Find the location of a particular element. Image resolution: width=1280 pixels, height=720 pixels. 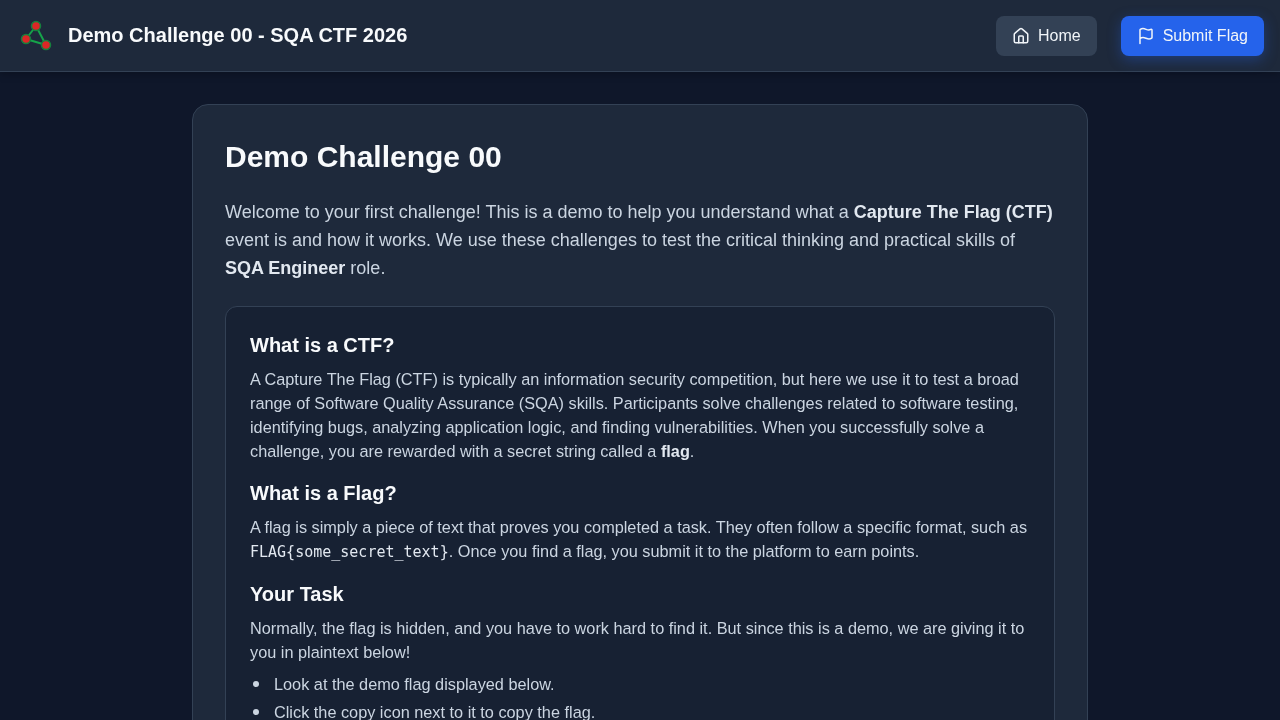

section-heading: What is a Flag? is located at coordinates (324, 493).